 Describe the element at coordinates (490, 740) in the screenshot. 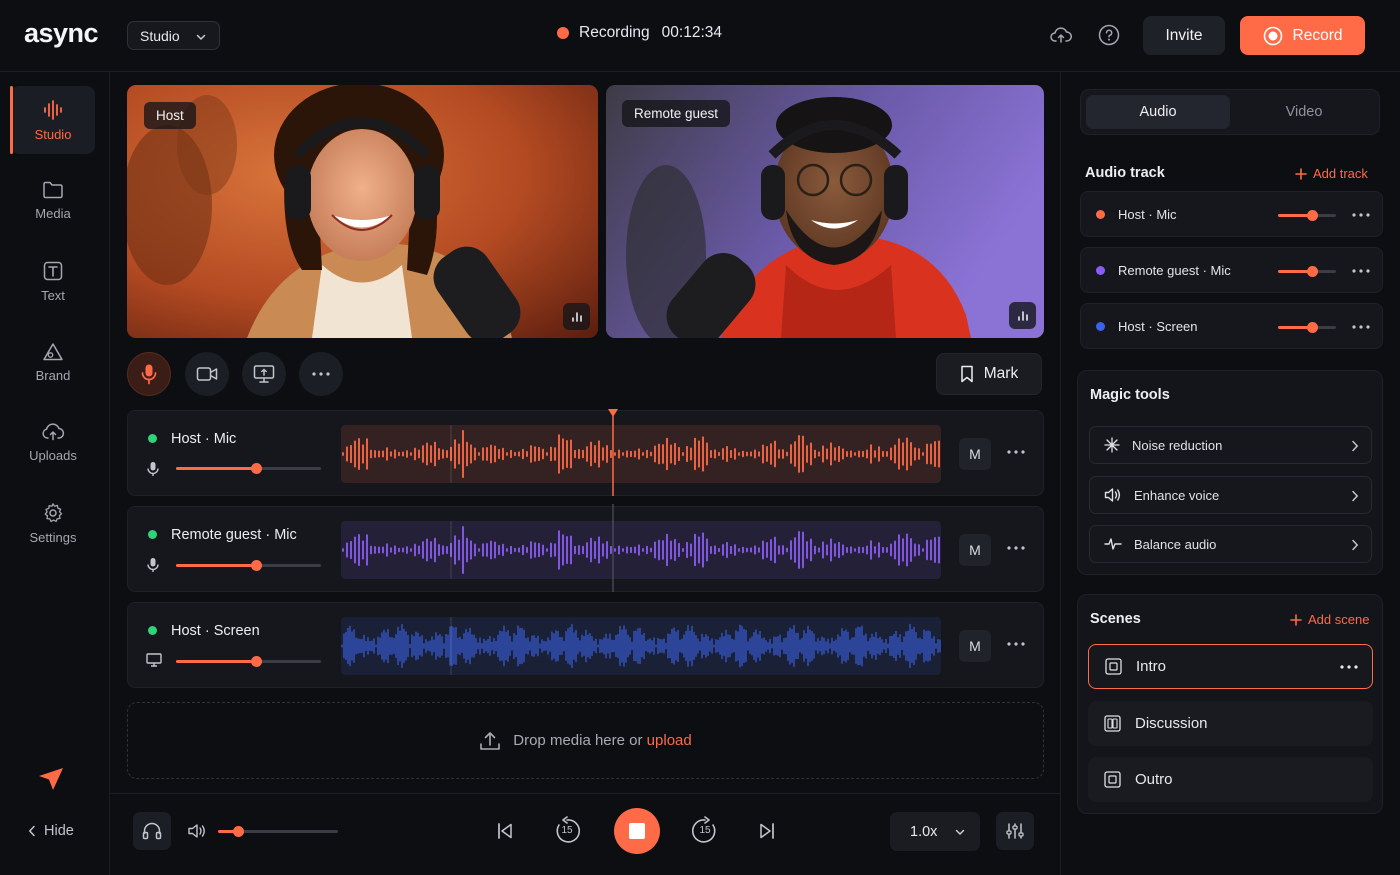

I see `upload-icon` at that location.